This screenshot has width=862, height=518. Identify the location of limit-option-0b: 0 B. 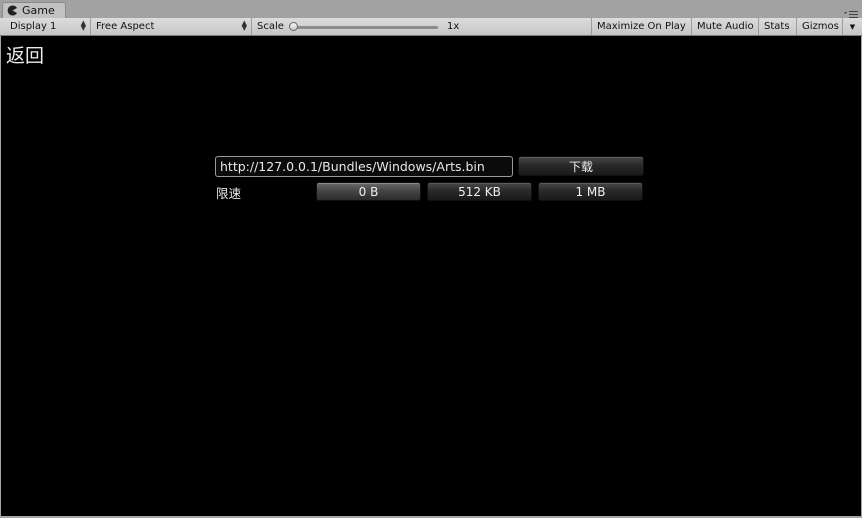
(368, 191).